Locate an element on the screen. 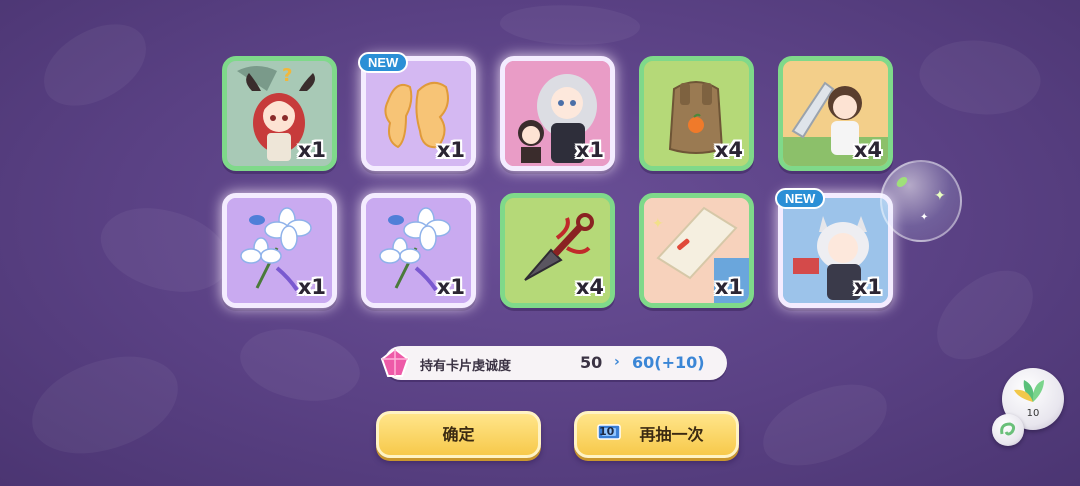 This screenshot has height=486, width=1080. confirm-button: 确定 is located at coordinates (458, 434).